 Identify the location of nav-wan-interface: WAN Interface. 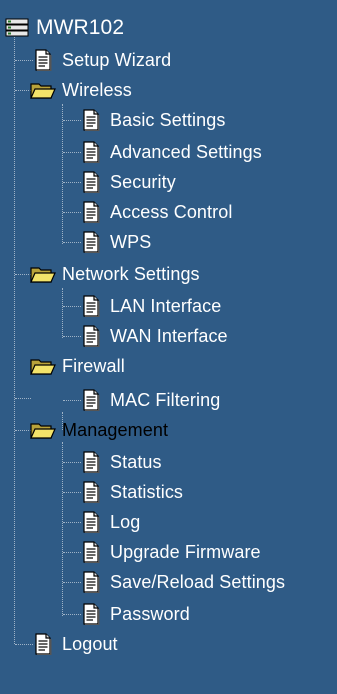
(154, 336).